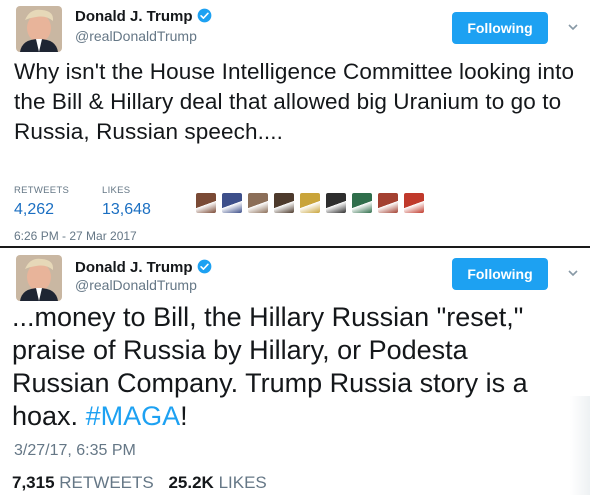 The height and width of the screenshot is (495, 590). What do you see at coordinates (580, 445) in the screenshot?
I see `edge-shade` at bounding box center [580, 445].